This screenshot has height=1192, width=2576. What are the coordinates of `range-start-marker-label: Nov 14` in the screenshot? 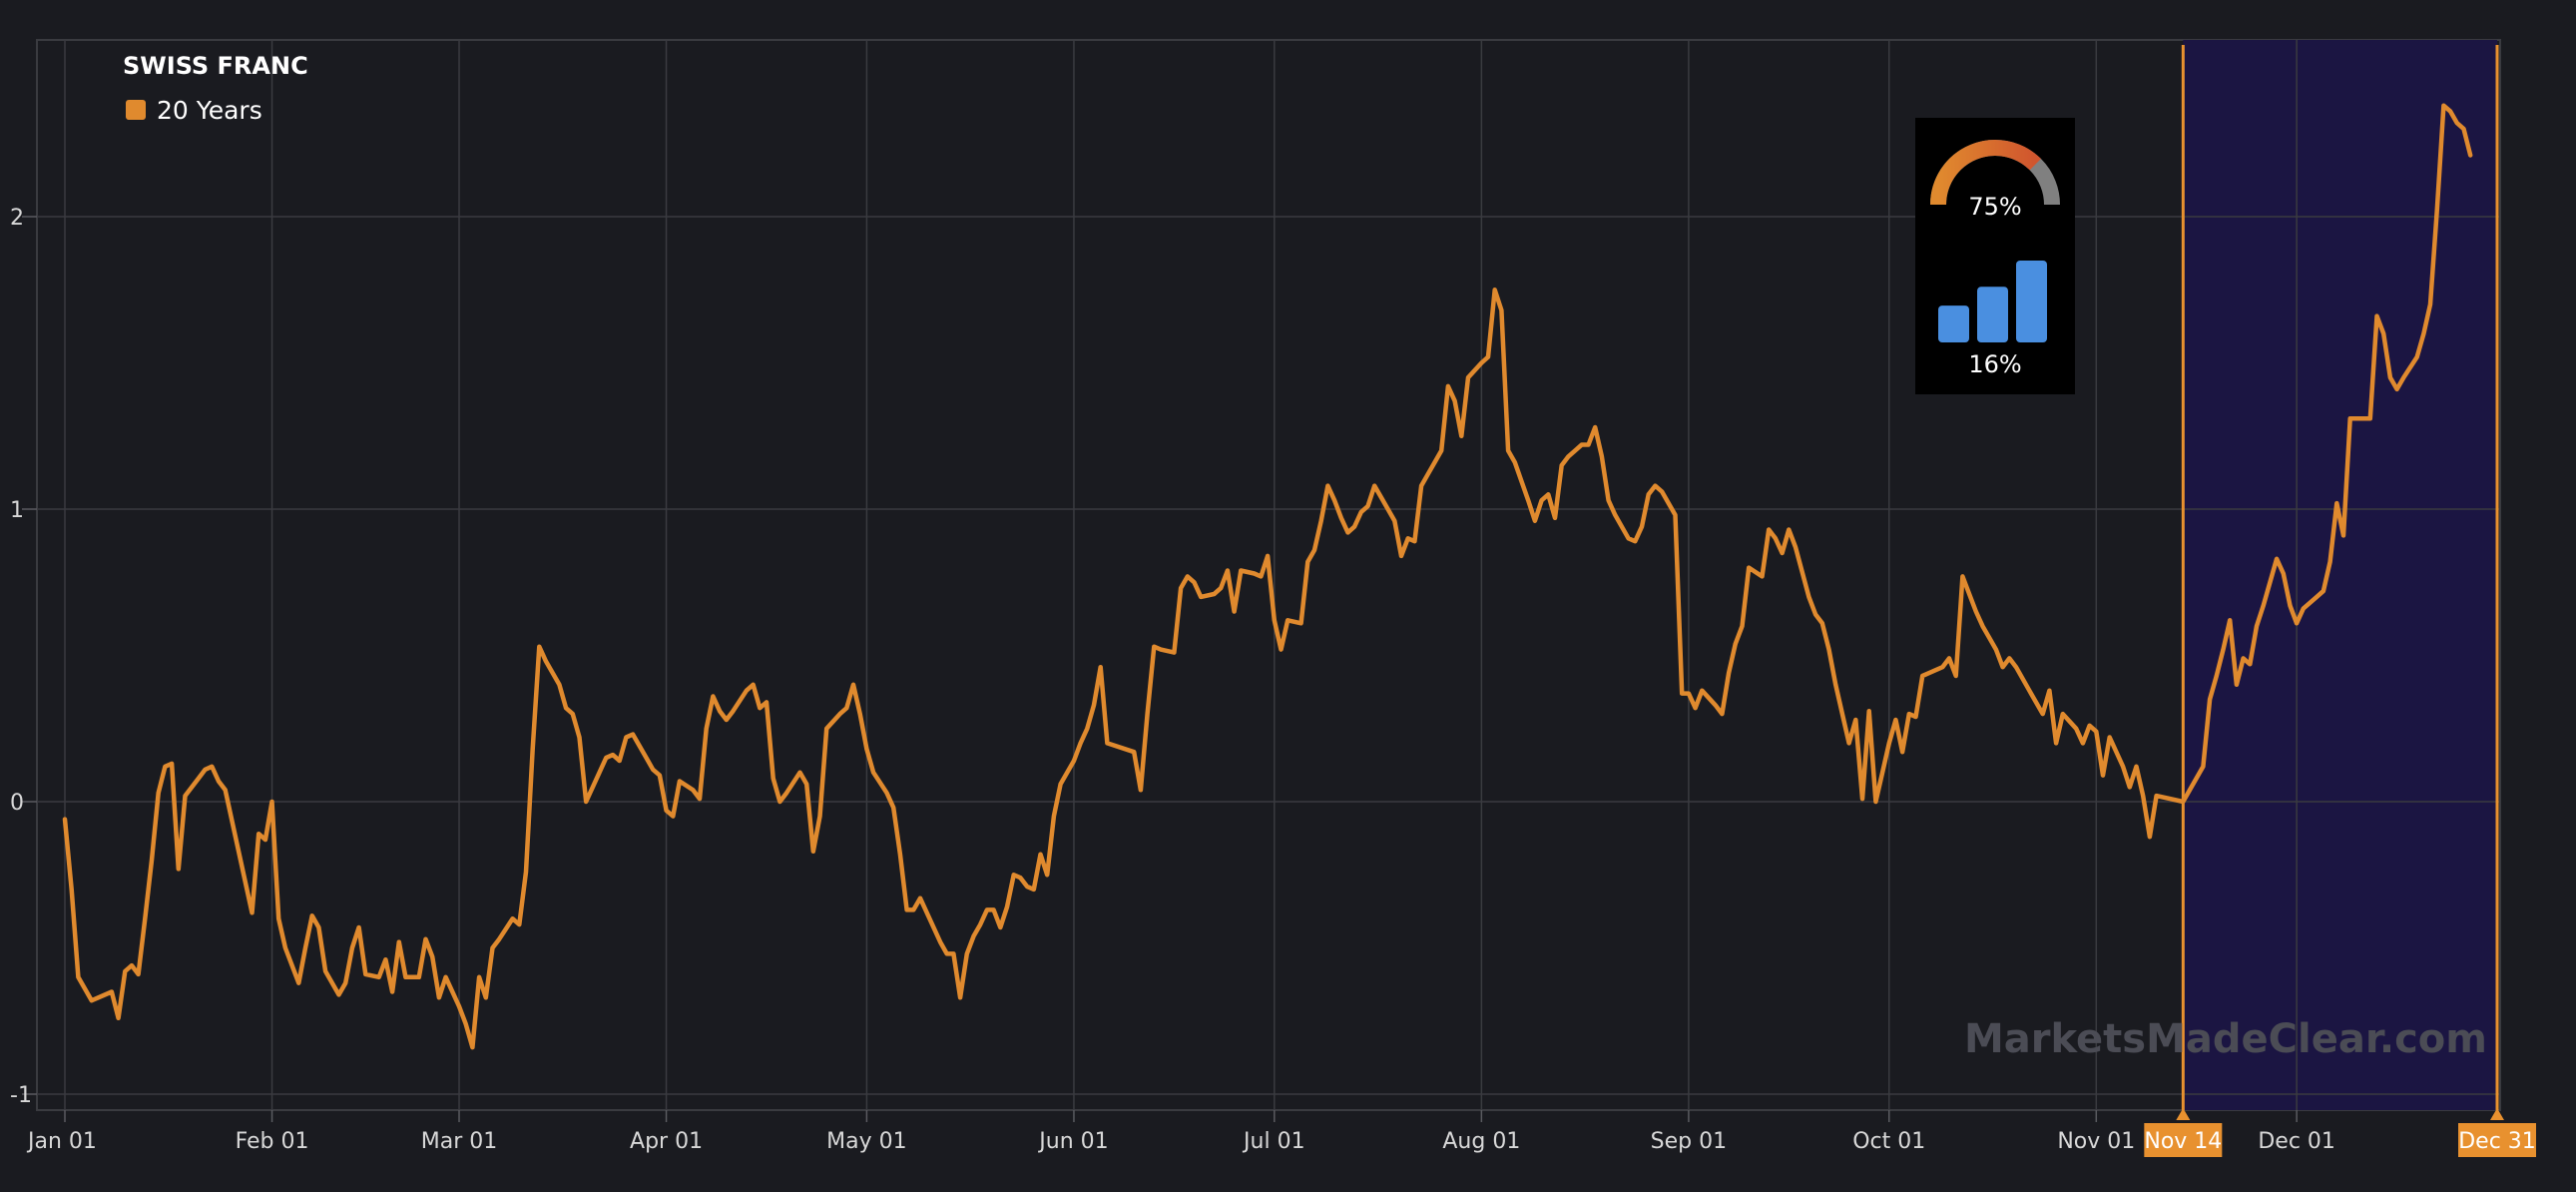 It's located at (2183, 1141).